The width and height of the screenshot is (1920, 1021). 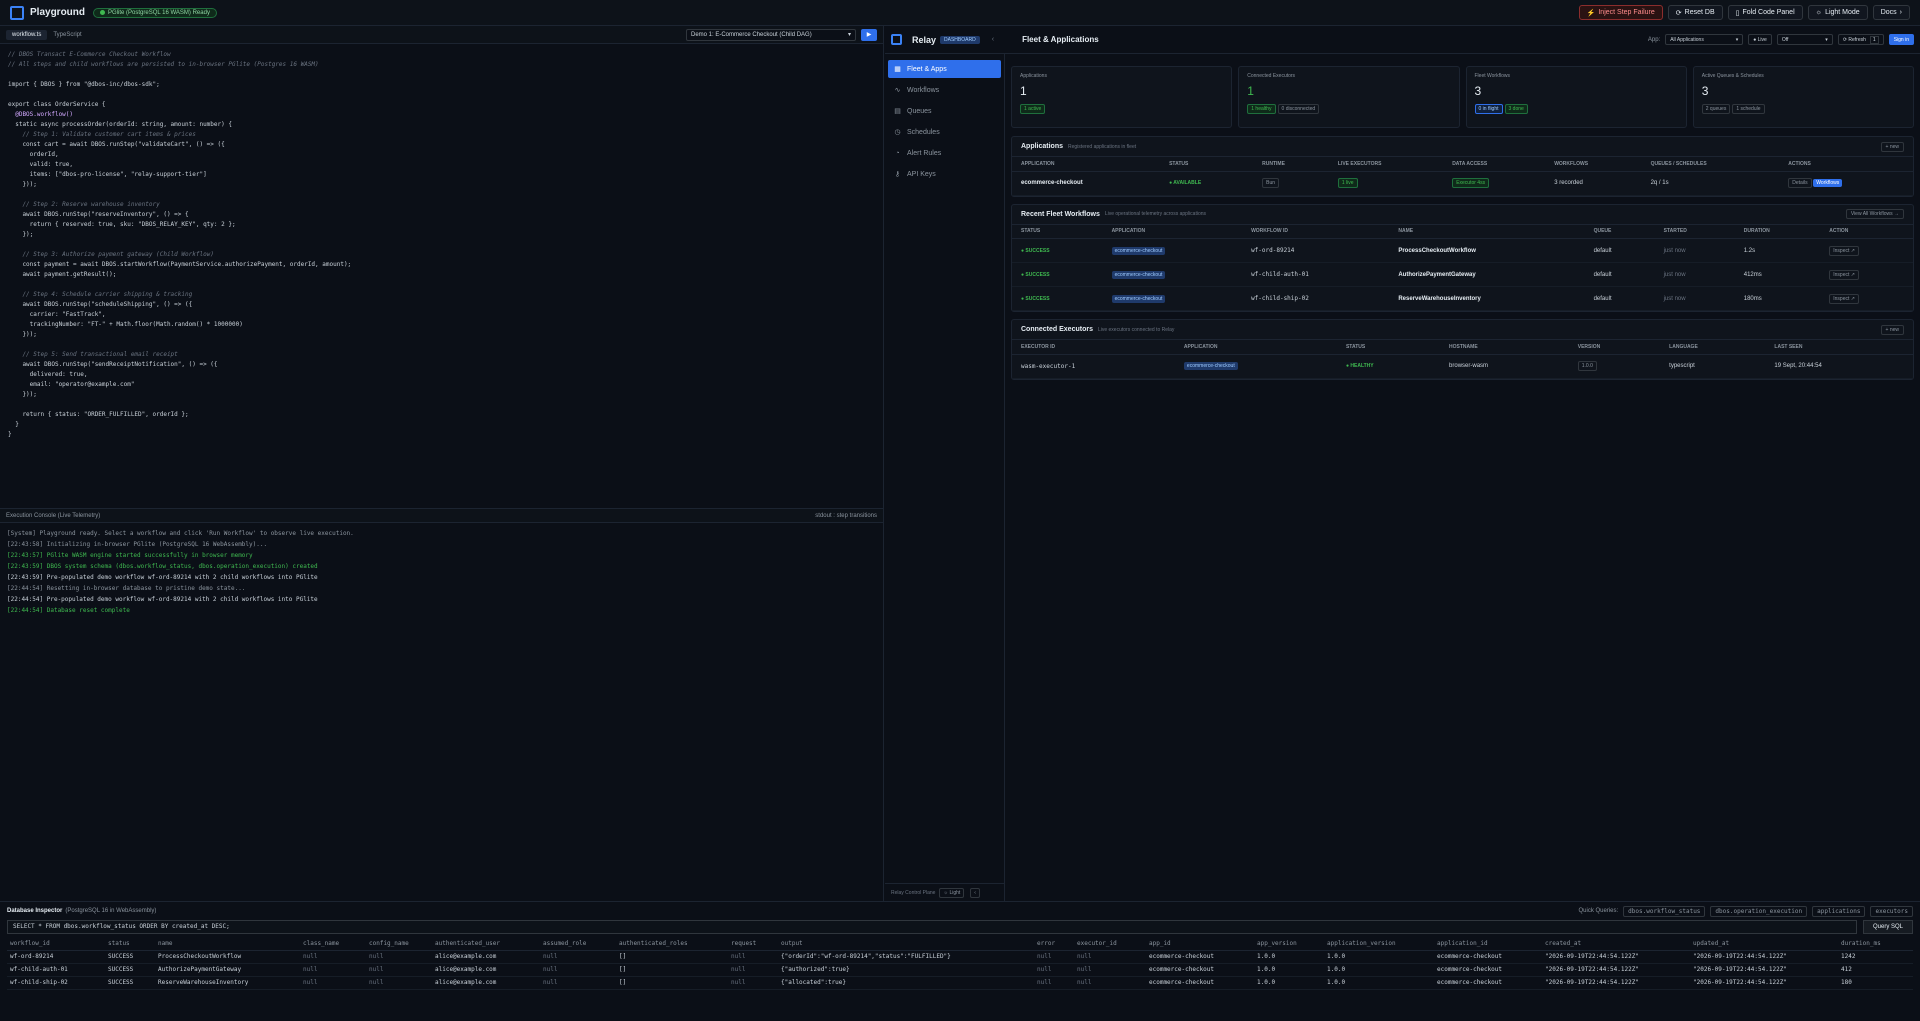 What do you see at coordinates (53, 515) in the screenshot?
I see `console-title: Execution Console (Live Telemetry)` at bounding box center [53, 515].